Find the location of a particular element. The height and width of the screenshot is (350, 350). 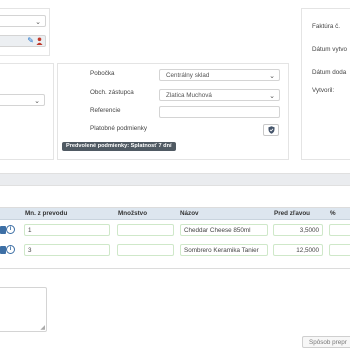

reference-input is located at coordinates (219, 112).